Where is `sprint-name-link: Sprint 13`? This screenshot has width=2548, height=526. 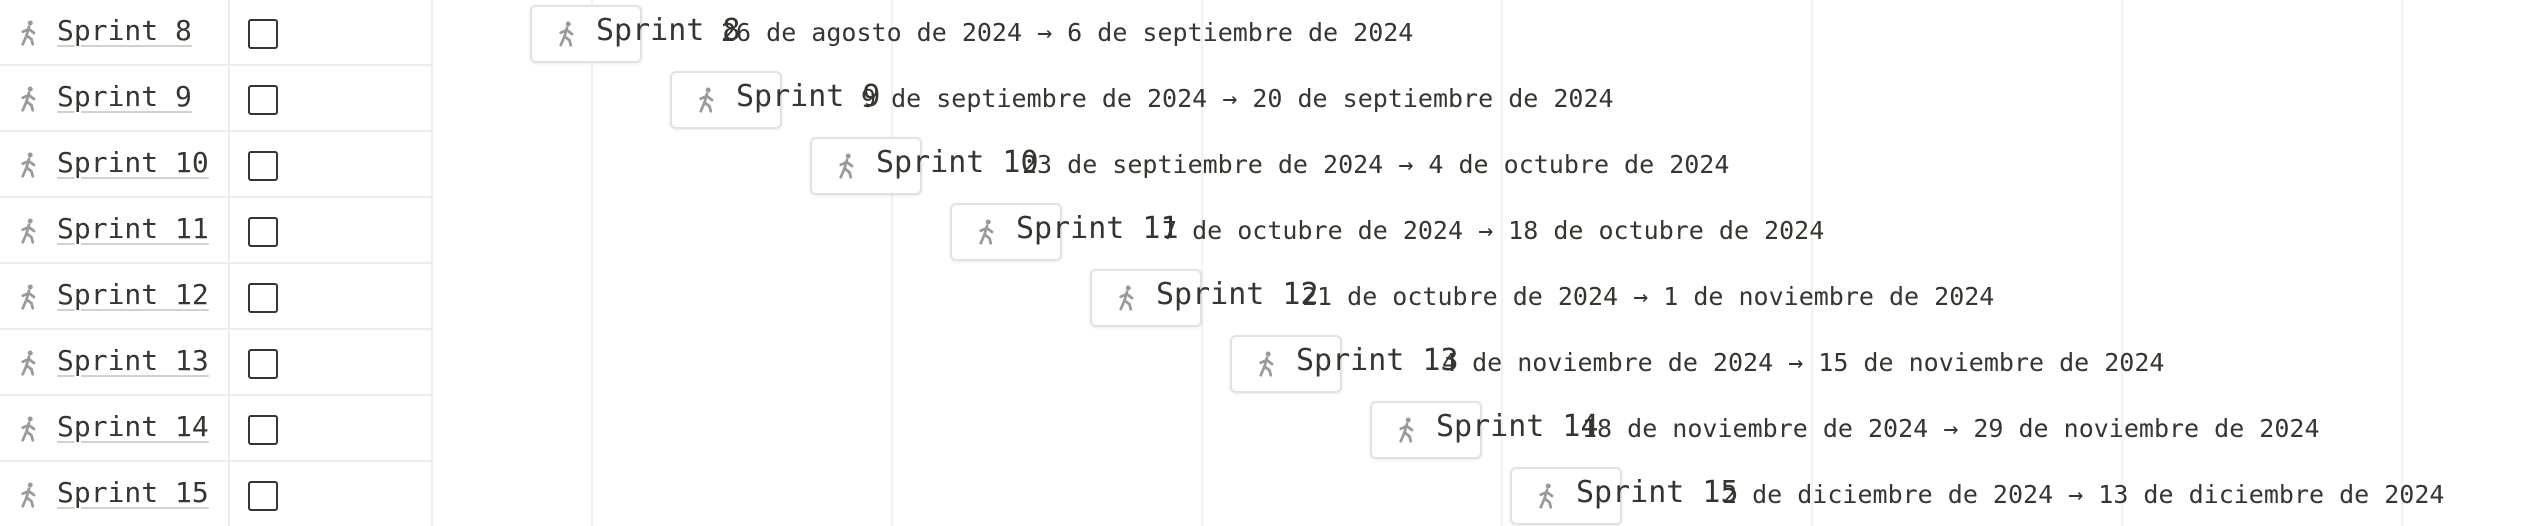
sprint-name-link: Sprint 13 is located at coordinates (133, 361).